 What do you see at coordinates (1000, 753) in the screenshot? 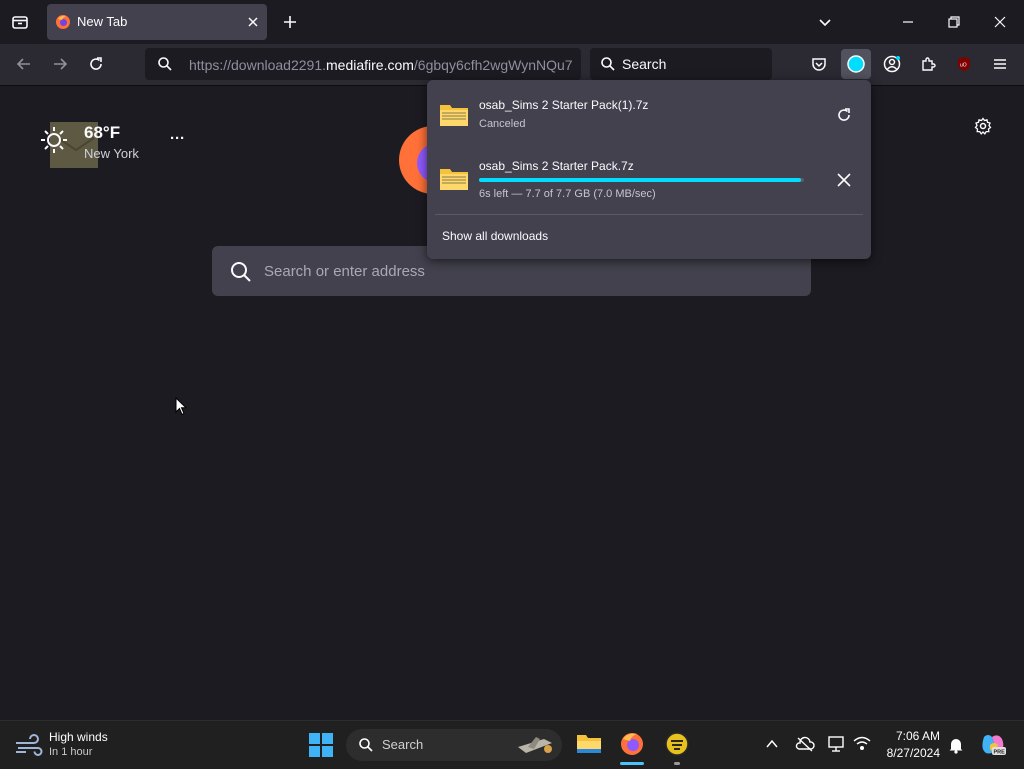
I see `svg-text: PRE` at bounding box center [1000, 753].